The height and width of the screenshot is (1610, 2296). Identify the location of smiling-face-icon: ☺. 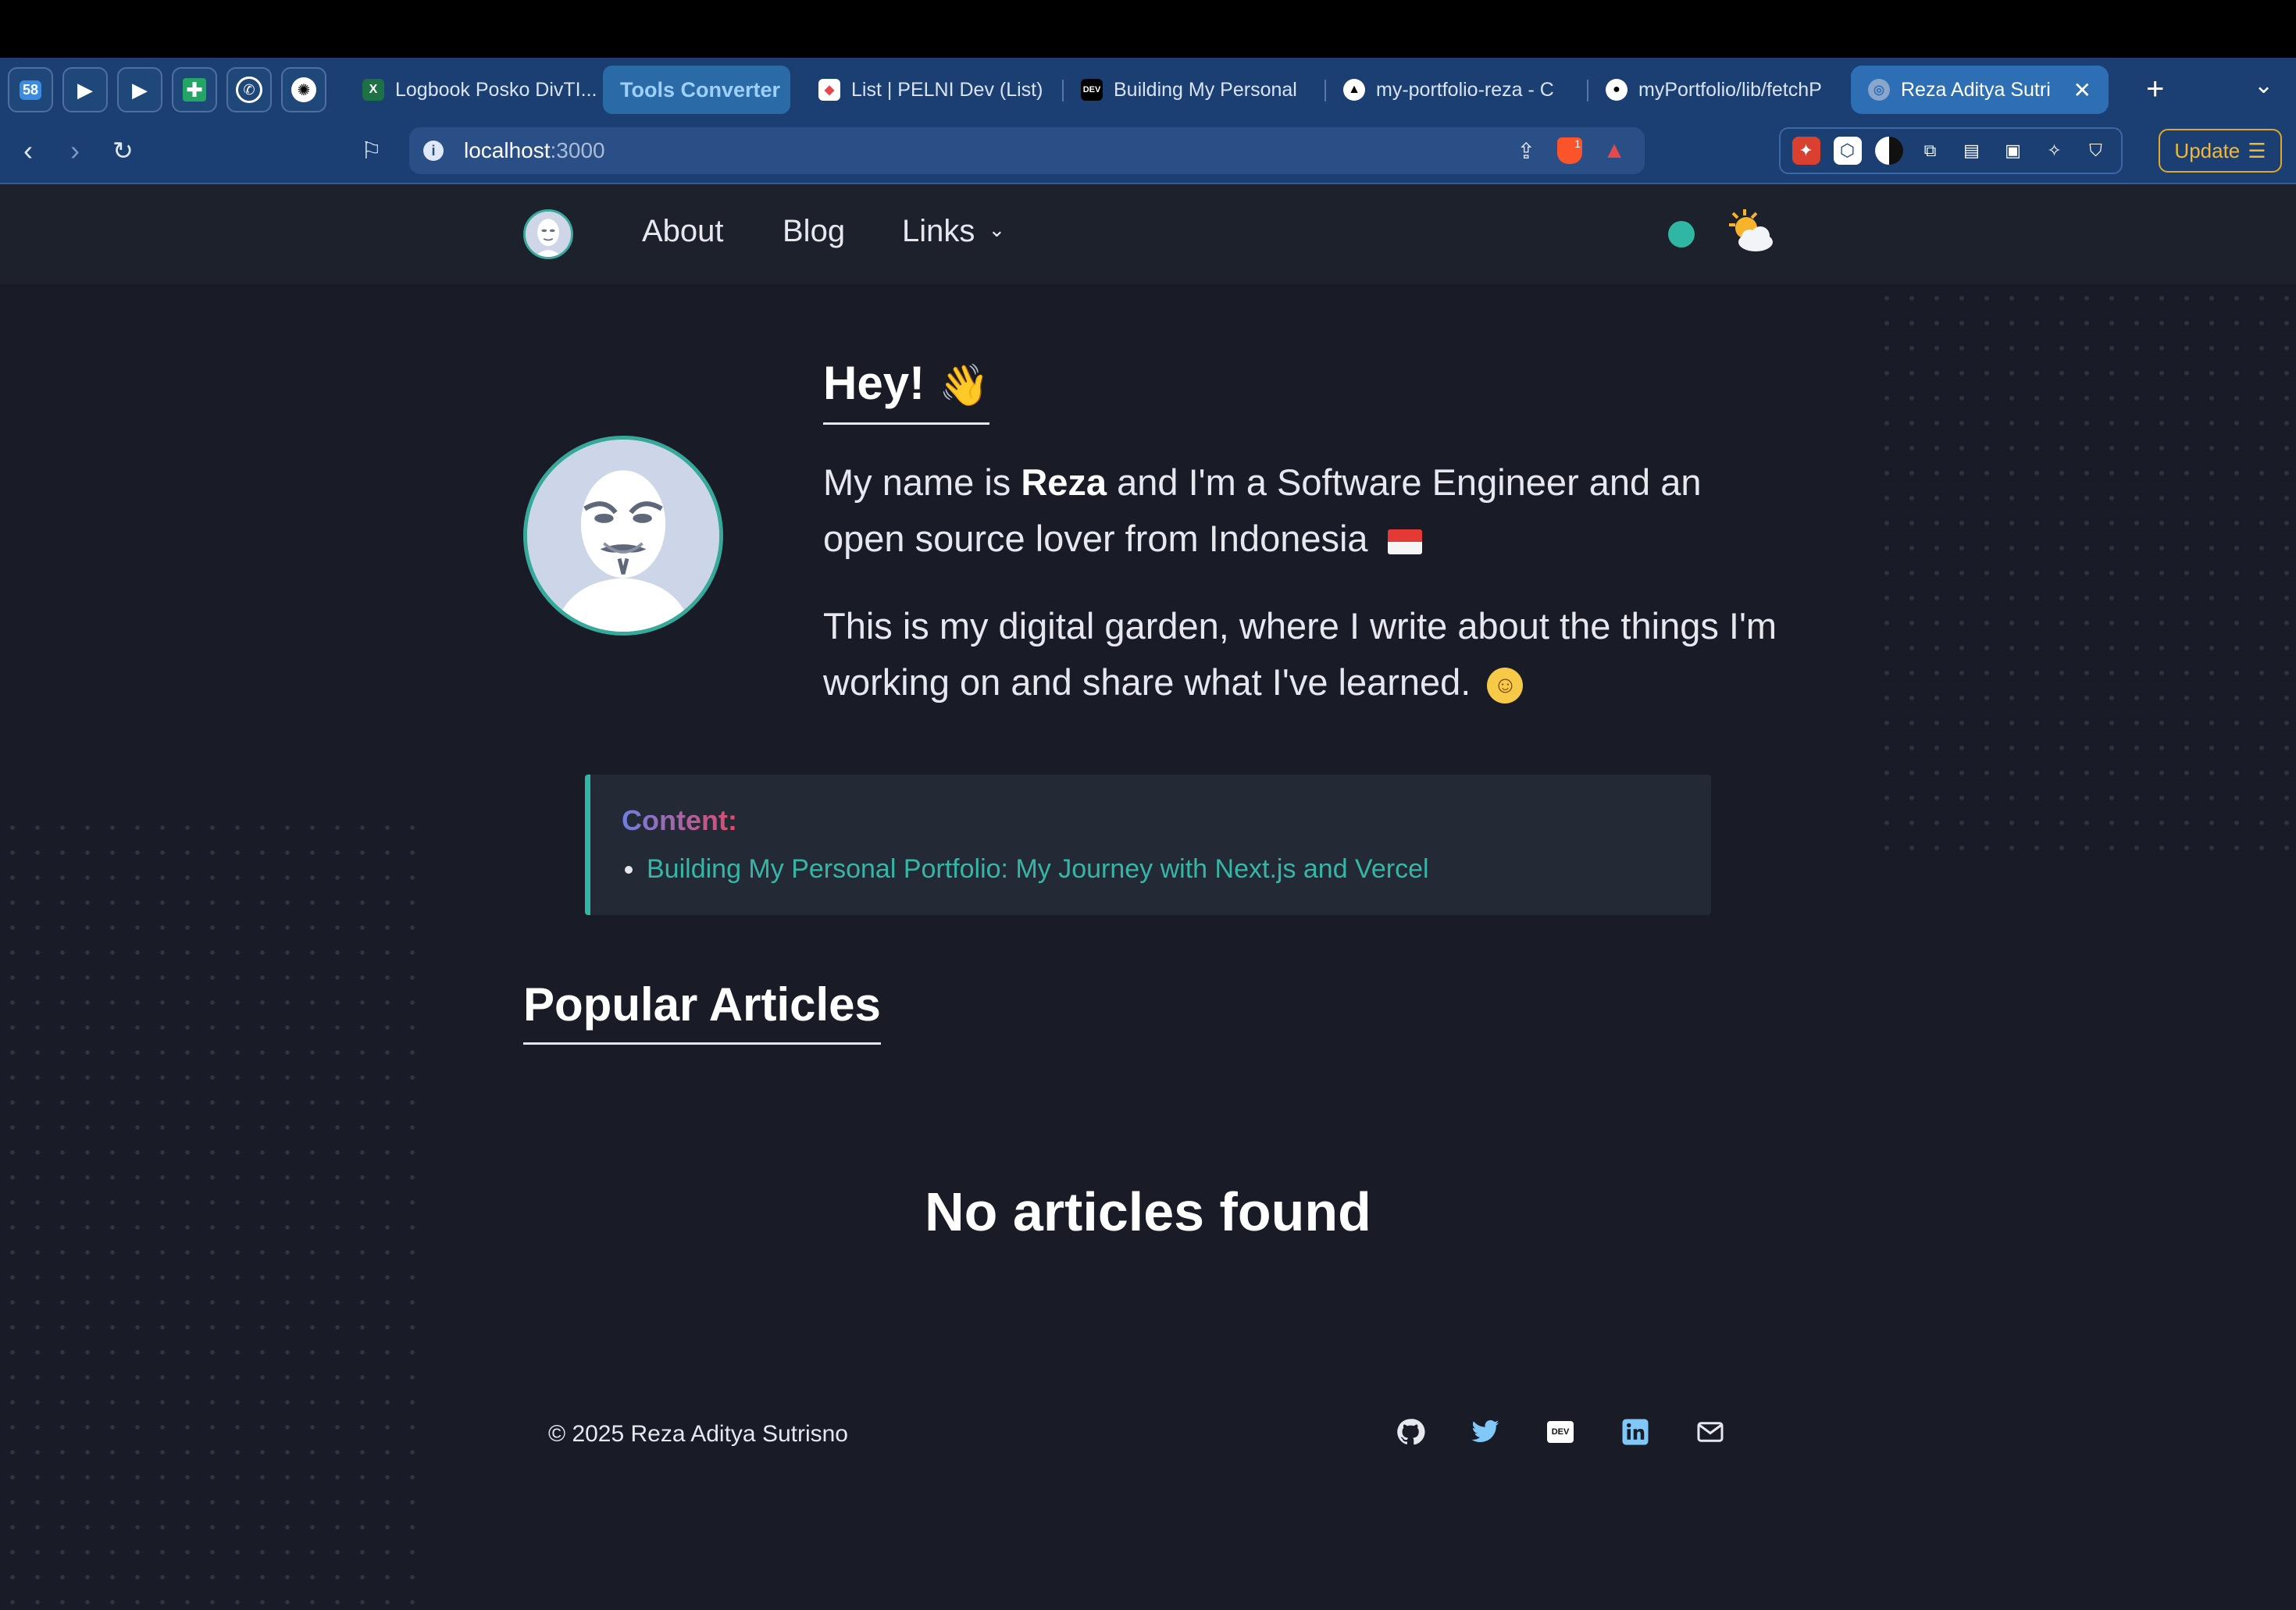
(1505, 685).